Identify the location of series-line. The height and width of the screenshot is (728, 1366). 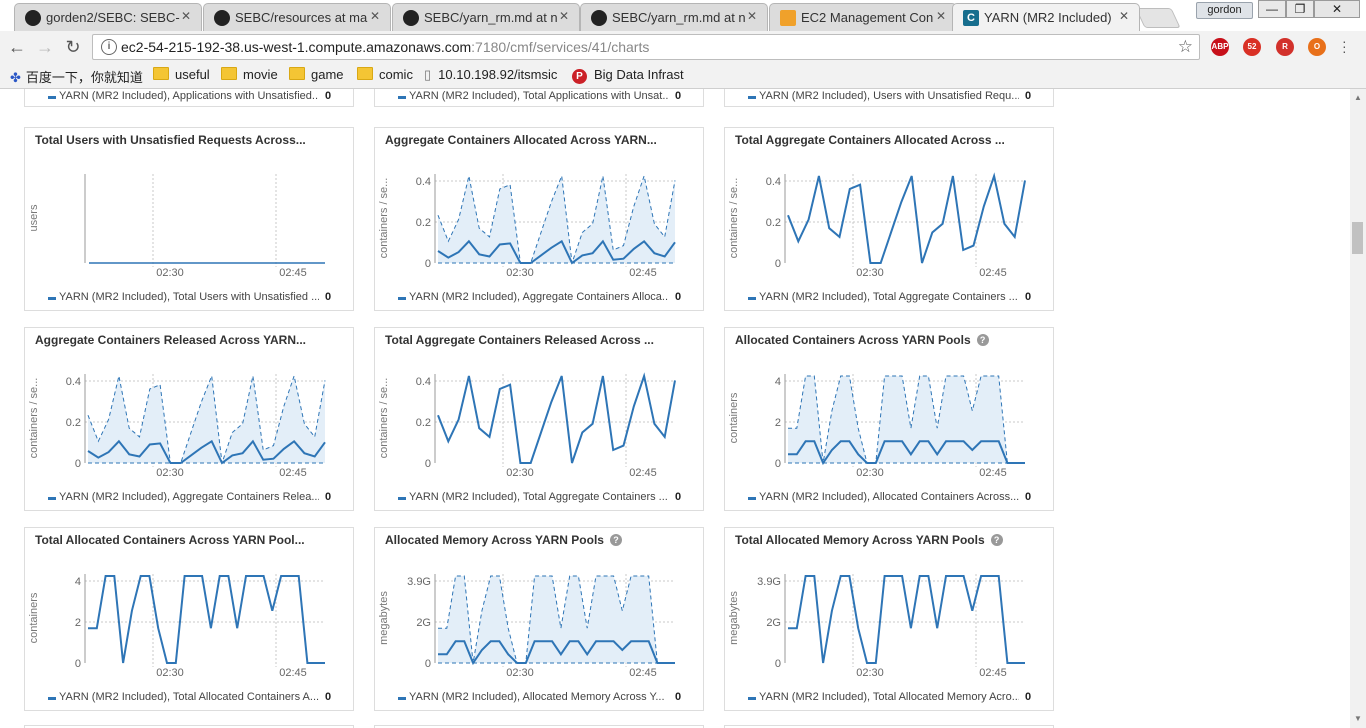
(906, 619).